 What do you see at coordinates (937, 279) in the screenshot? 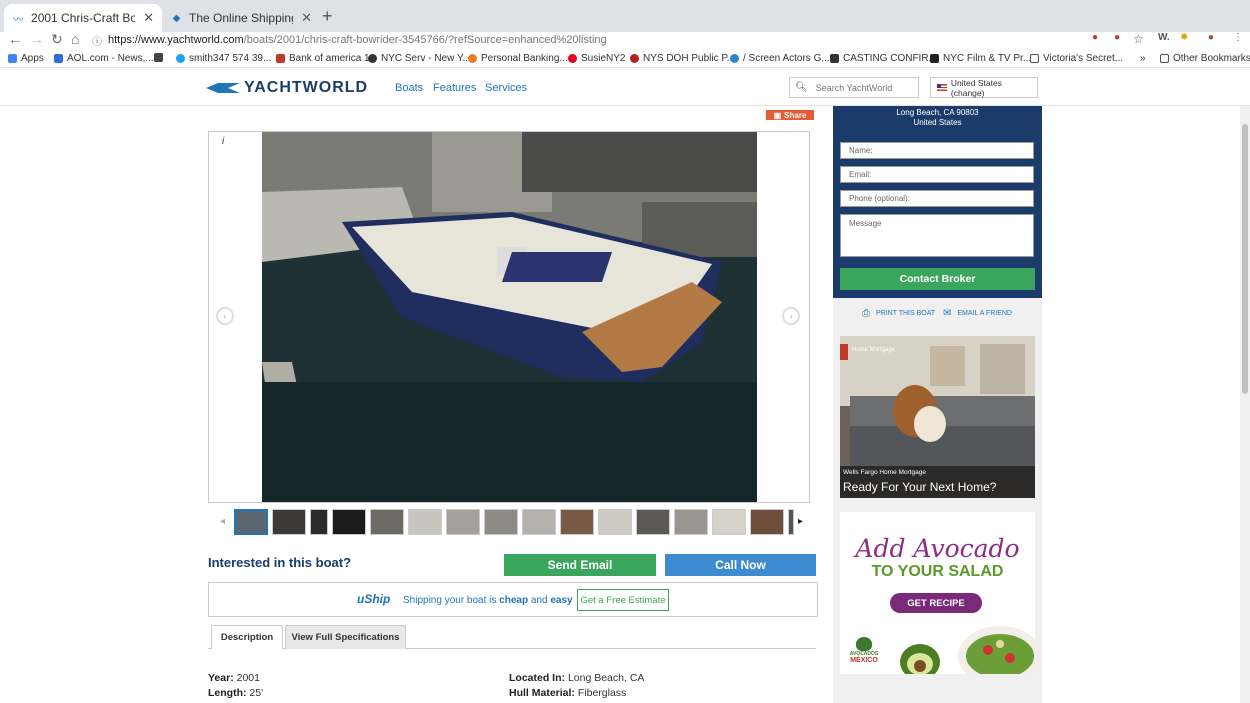
I see `contact-broker-button: Contact Broker` at bounding box center [937, 279].